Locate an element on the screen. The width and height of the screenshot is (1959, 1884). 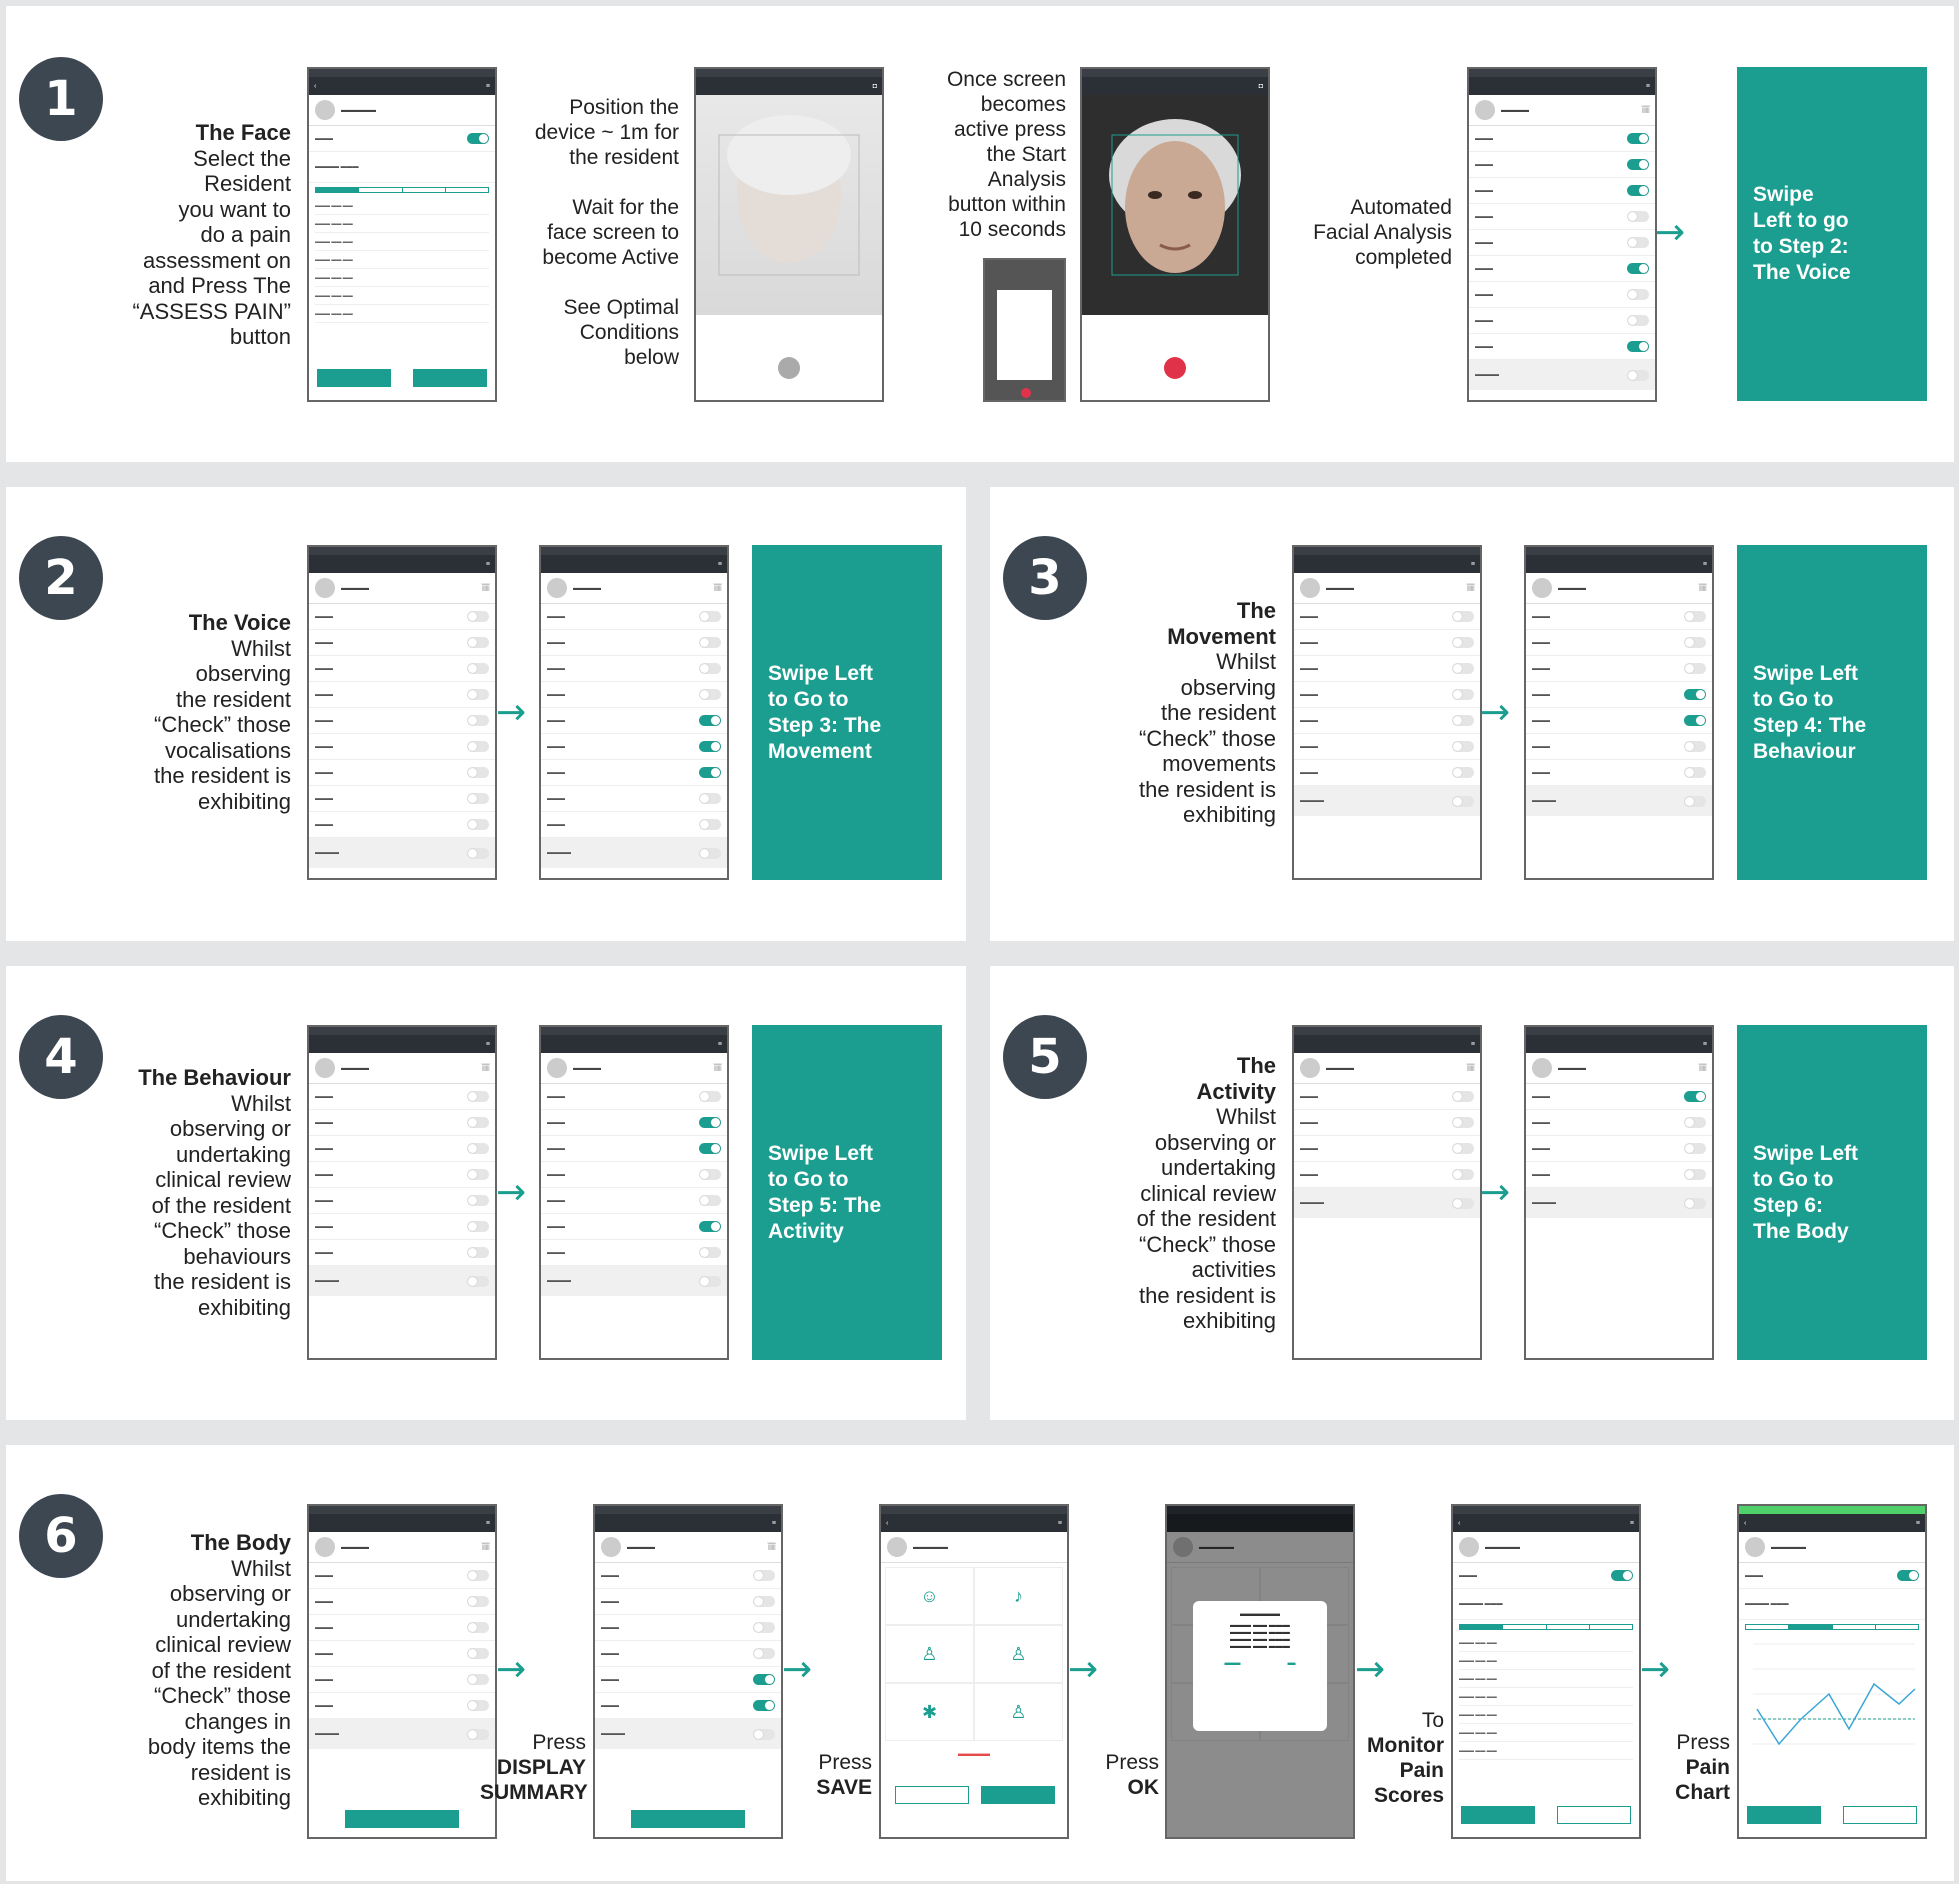
voice-icon: ♪ is located at coordinates (1018, 1596).